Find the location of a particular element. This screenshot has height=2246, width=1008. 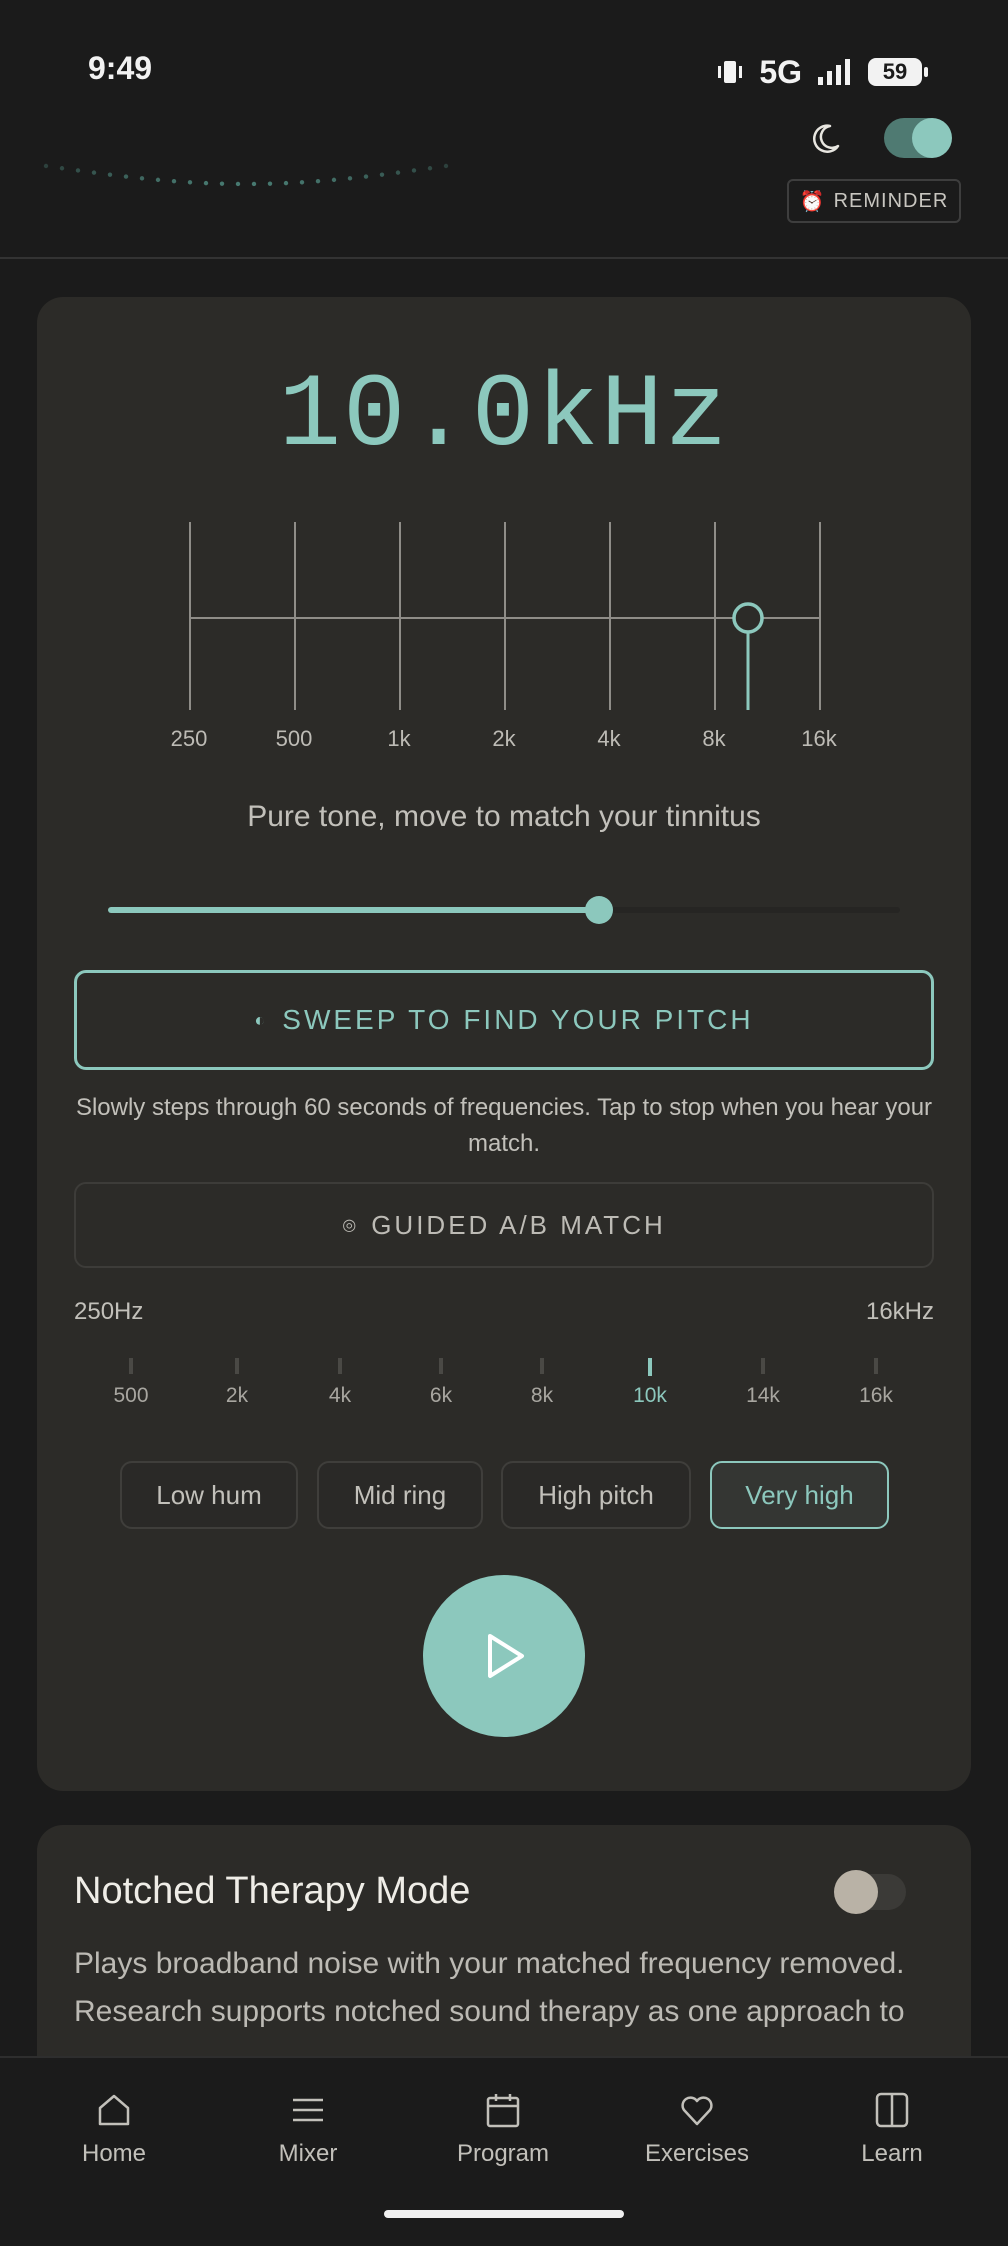

scale-label: 1k is located at coordinates (399, 738).